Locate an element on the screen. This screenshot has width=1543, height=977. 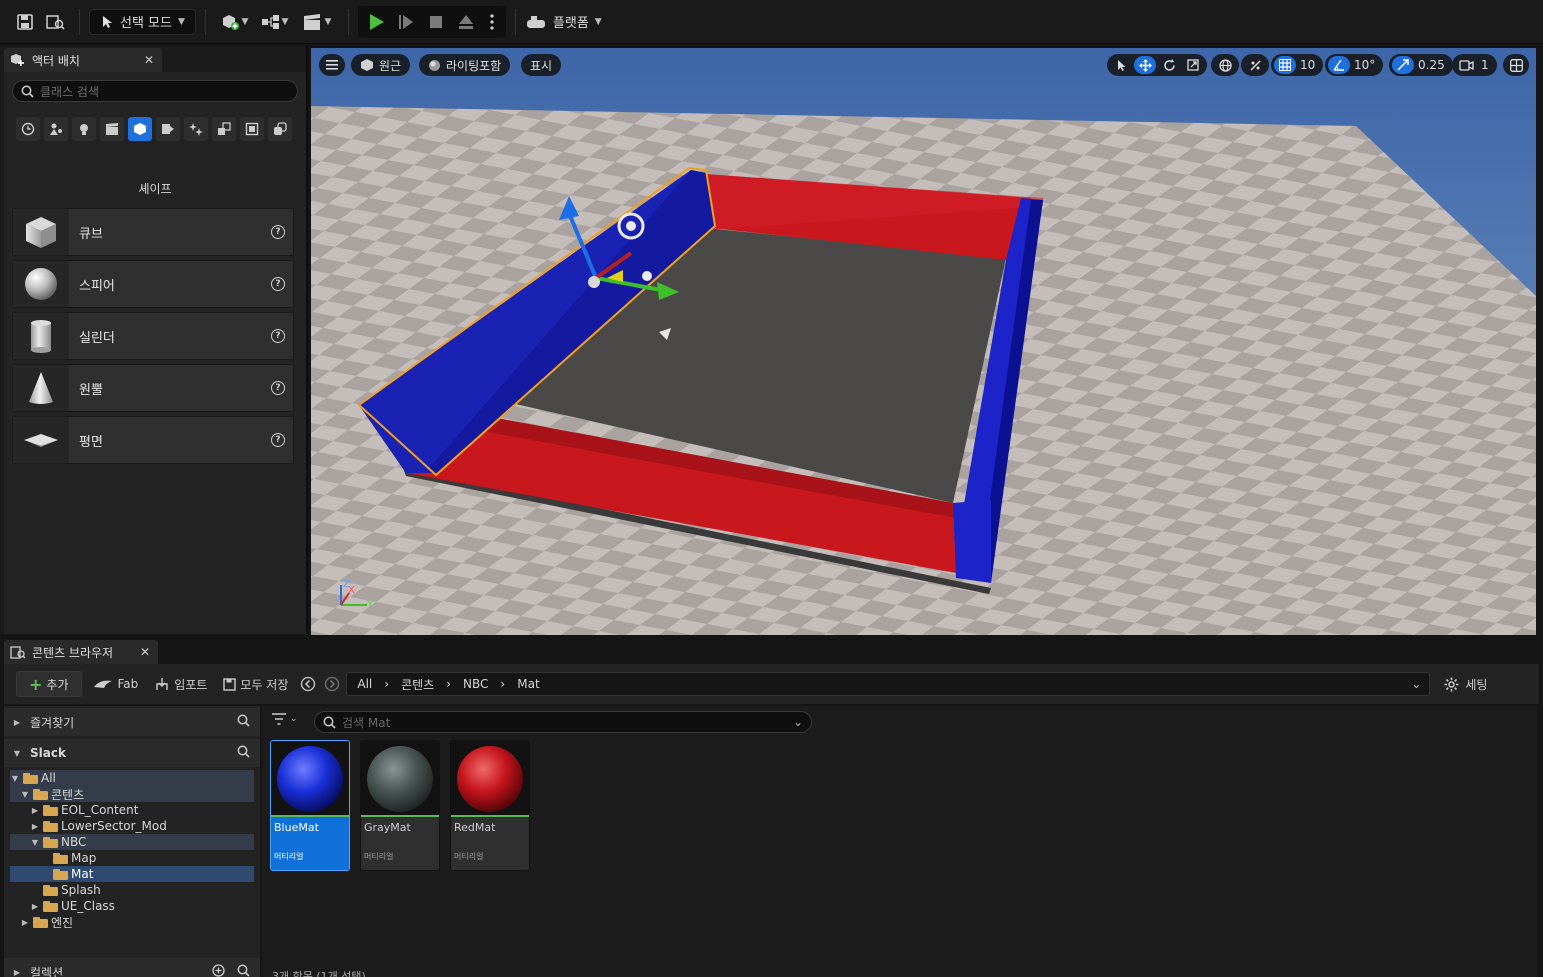
viewport-layout-button is located at coordinates (1516, 65).